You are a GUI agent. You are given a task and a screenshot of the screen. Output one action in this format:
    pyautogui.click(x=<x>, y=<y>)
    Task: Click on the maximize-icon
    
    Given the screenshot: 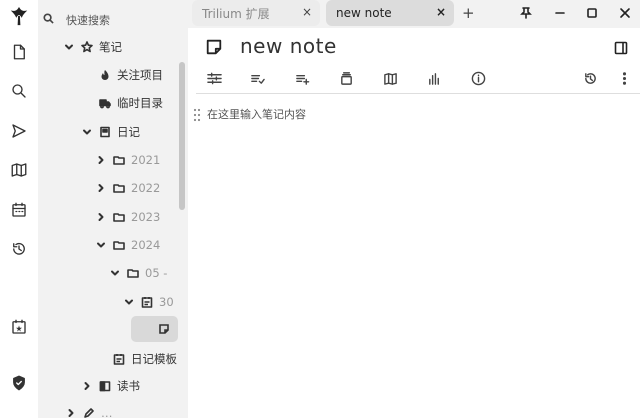 What is the action you would take?
    pyautogui.click(x=592, y=13)
    